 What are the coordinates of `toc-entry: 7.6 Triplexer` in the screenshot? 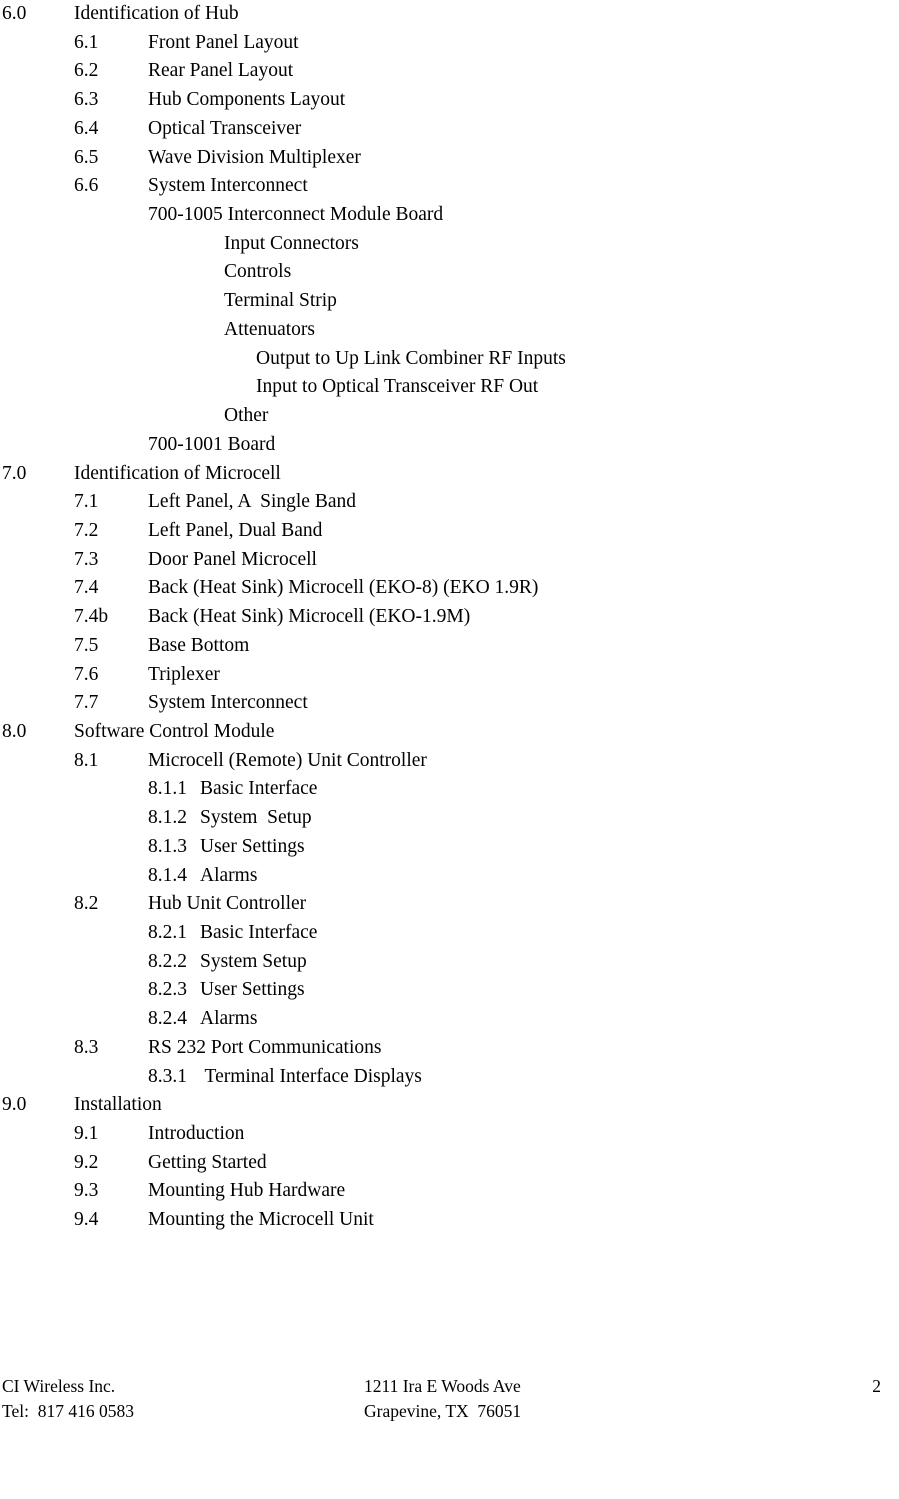 It's located at (449, 675).